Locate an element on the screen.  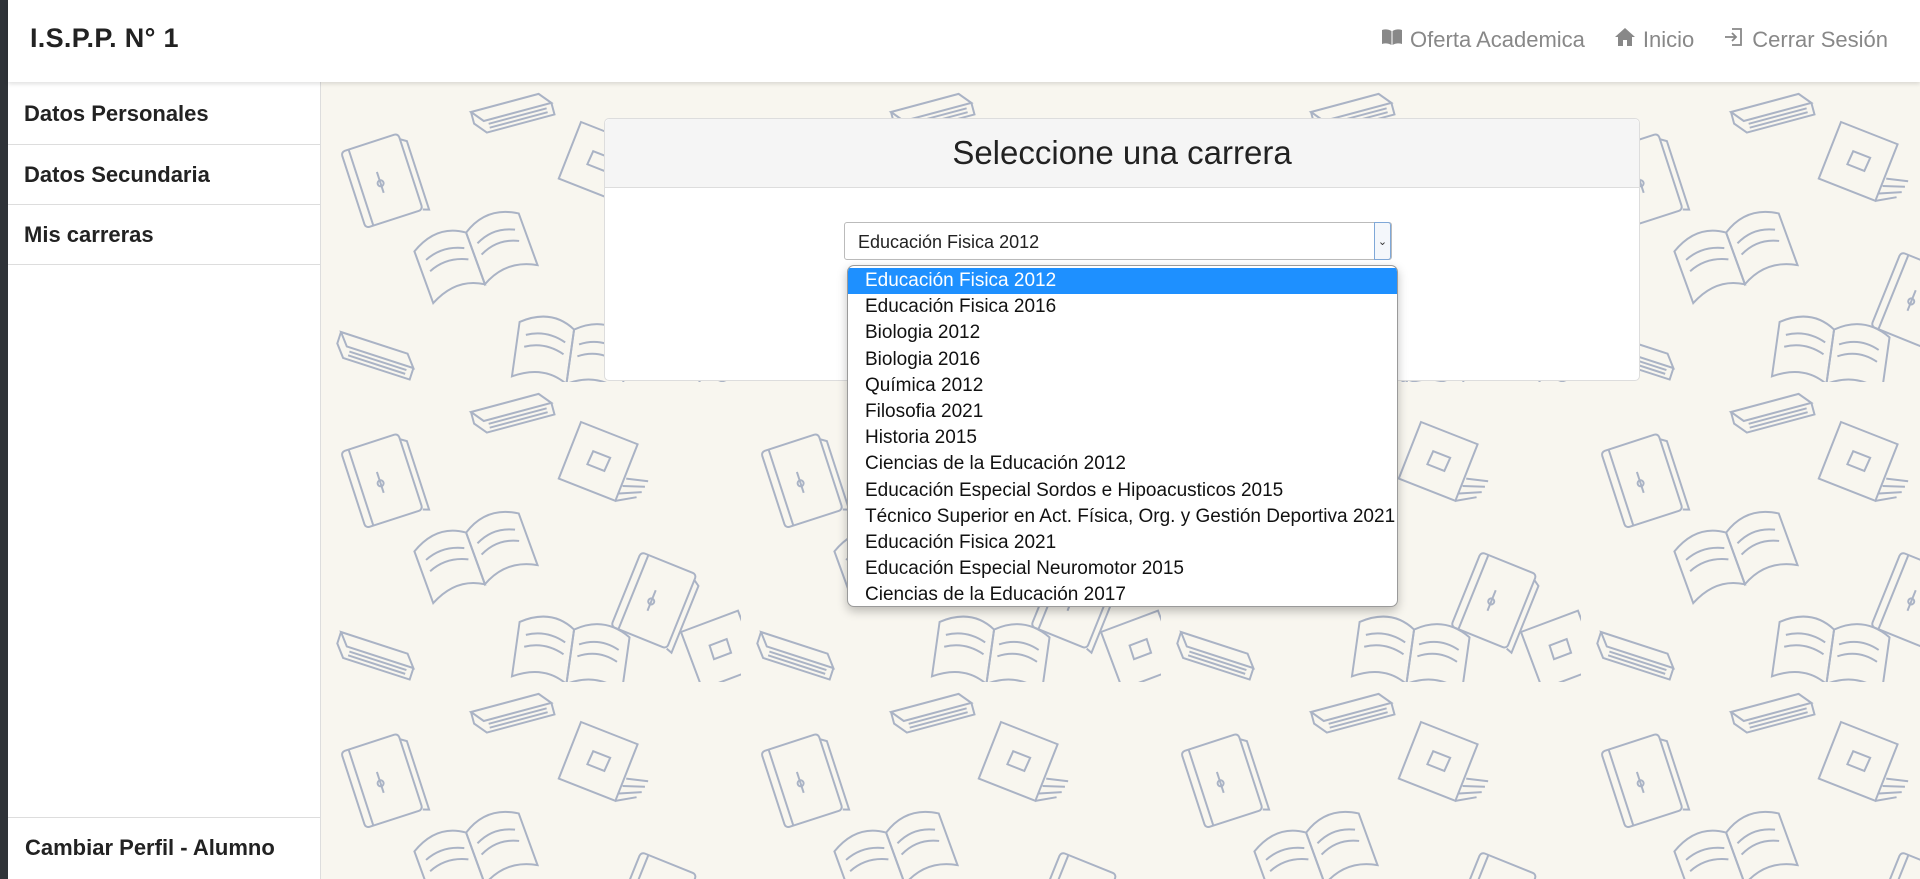
nav-links: Oferta Academica Inicio Cerrar Sesión is located at coordinates (1634, 40).